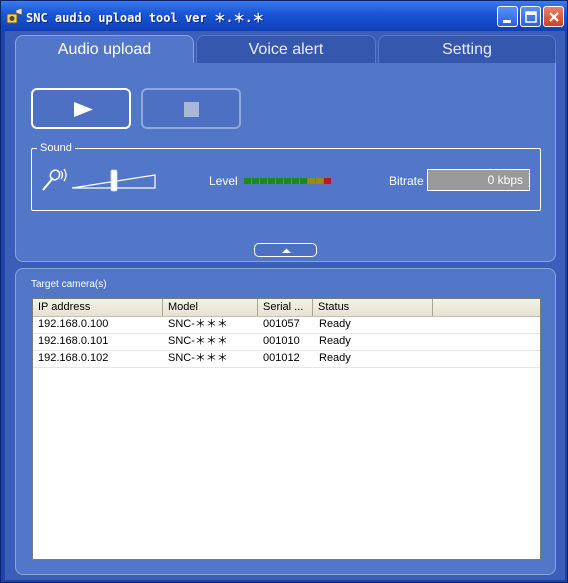 This screenshot has height=583, width=568. I want to click on tab-label: Audio upload, so click(104, 49).